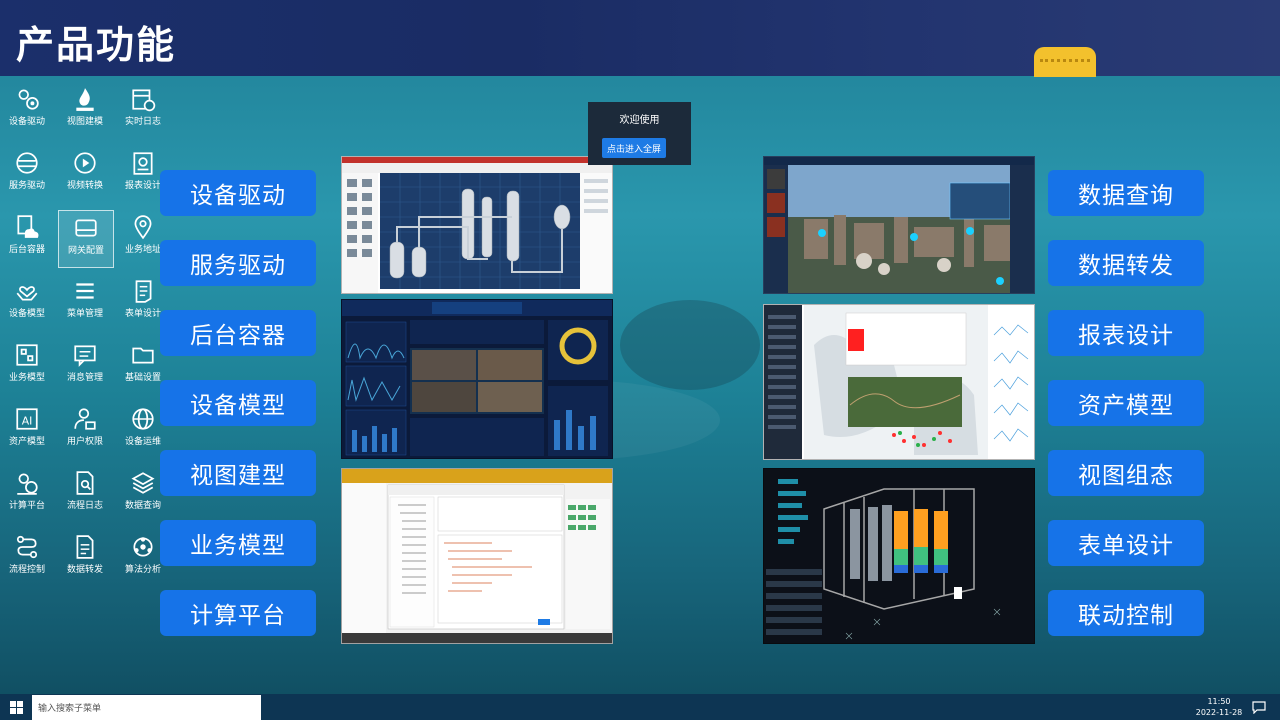  What do you see at coordinates (85, 494) in the screenshot?
I see `app-icon-doc-search: 流程日志` at bounding box center [85, 494].